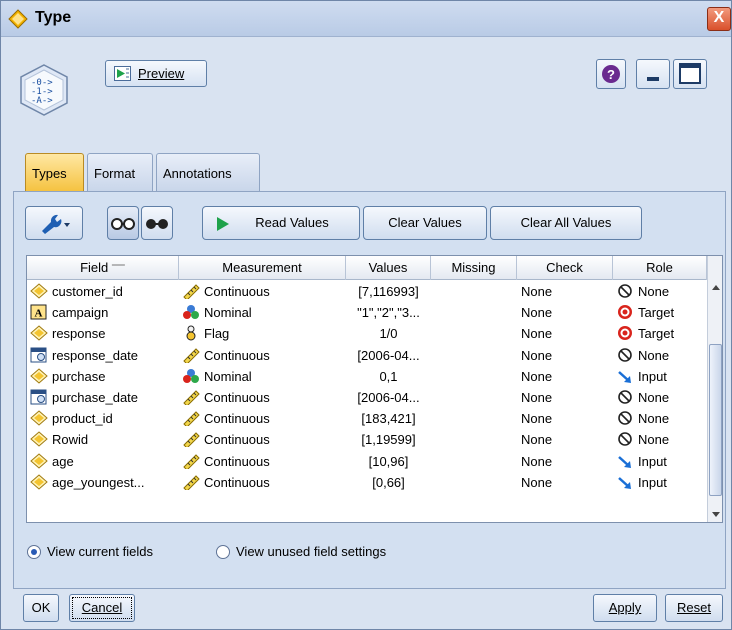 This screenshot has height=630, width=732. I want to click on string-field-icon: A, so click(39, 312).